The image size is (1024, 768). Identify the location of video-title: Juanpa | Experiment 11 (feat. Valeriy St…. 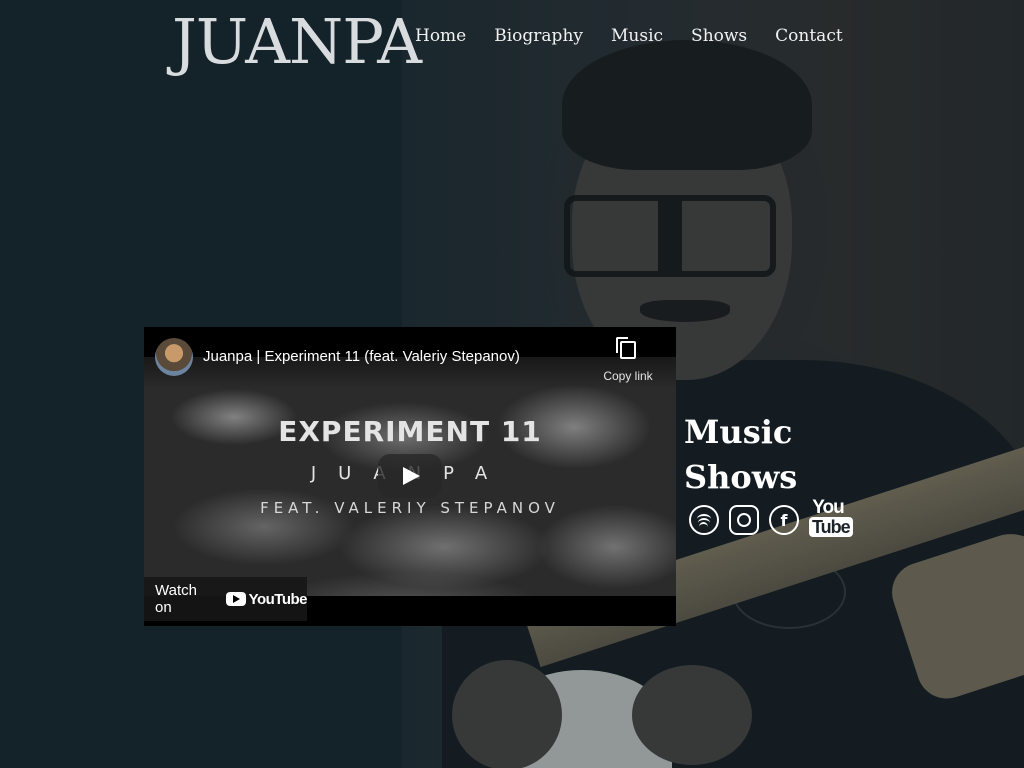
(361, 356).